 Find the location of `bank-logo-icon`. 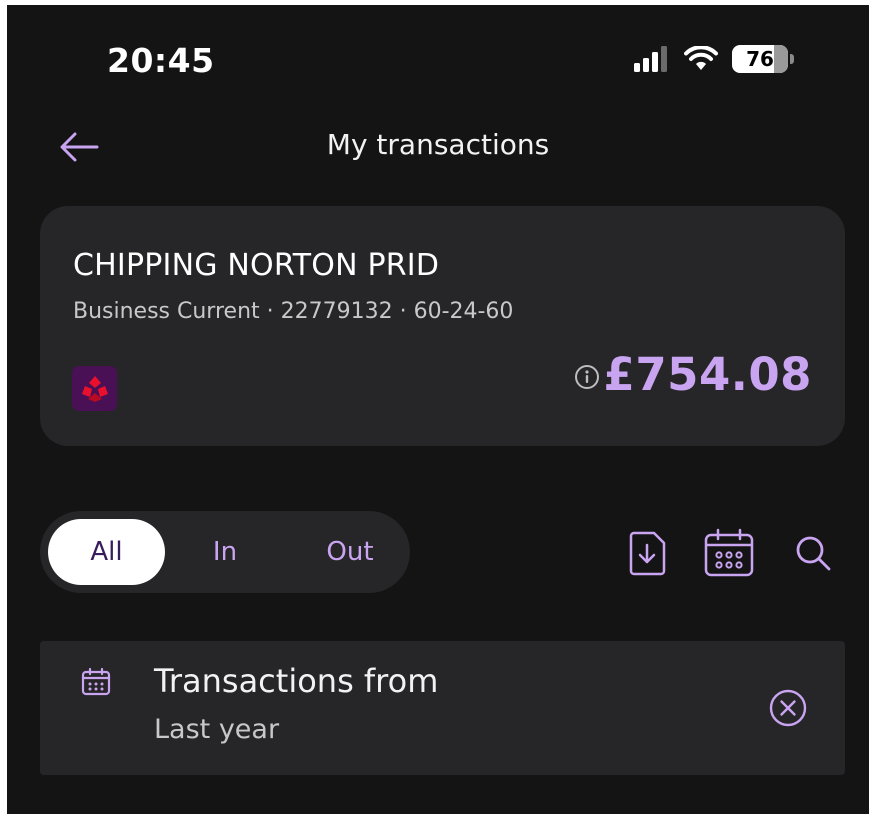

bank-logo-icon is located at coordinates (94, 388).